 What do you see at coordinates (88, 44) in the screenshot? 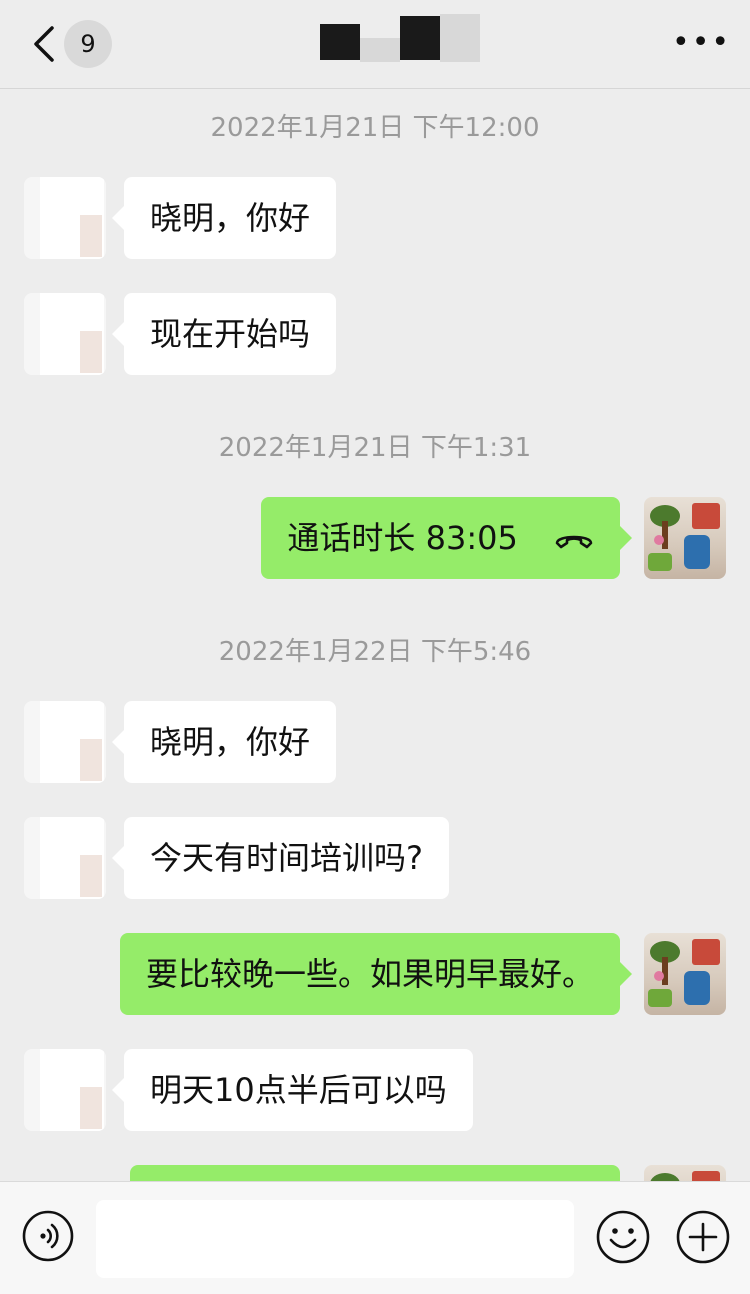
I see `unread-count-badge: 9` at bounding box center [88, 44].